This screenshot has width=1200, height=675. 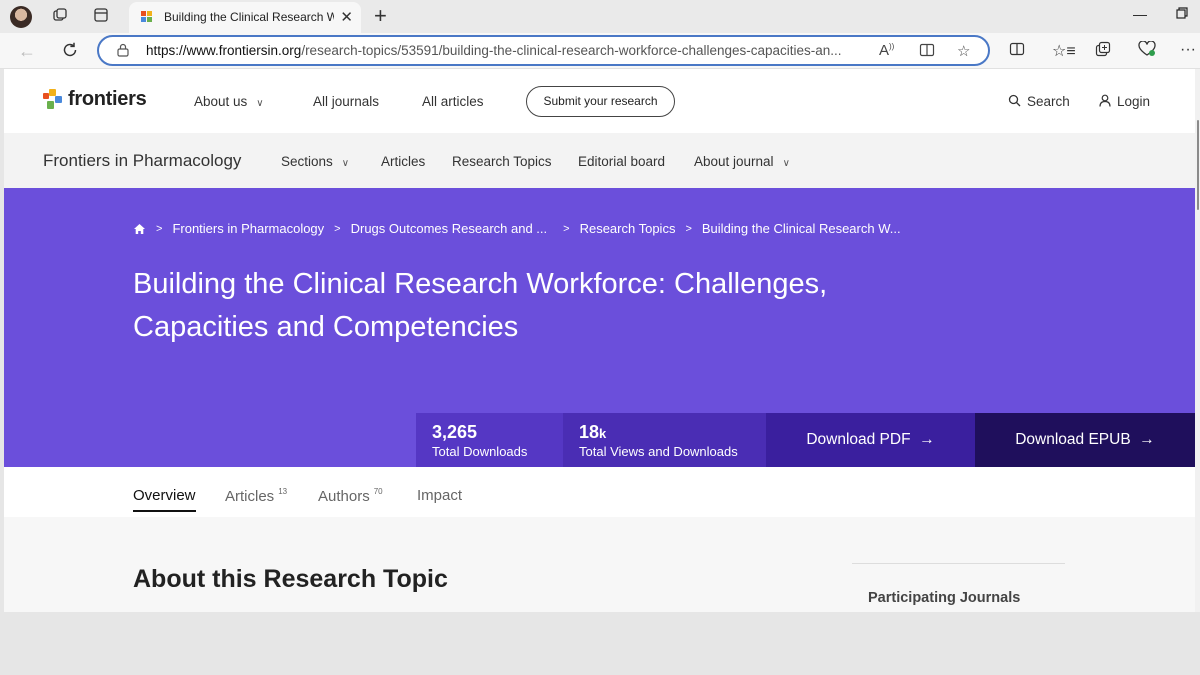 I want to click on profile-avatar, so click(x=21, y=17).